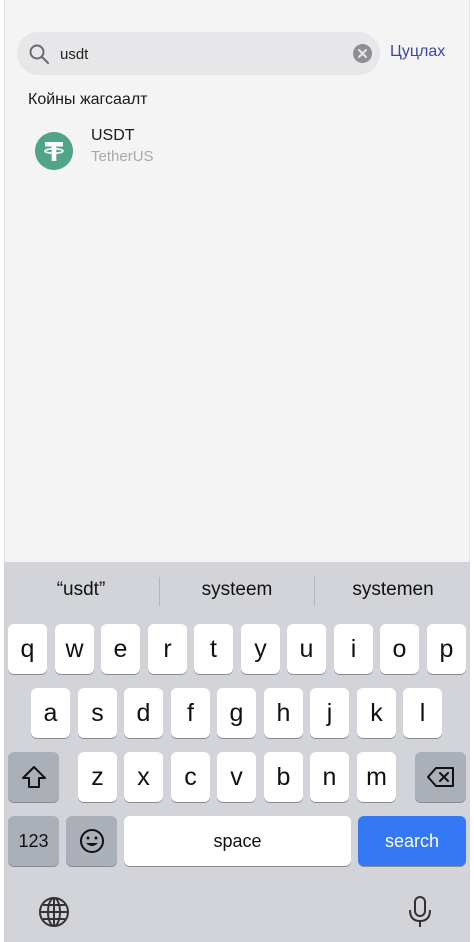 Image resolution: width=474 pixels, height=942 pixels. What do you see at coordinates (190, 713) in the screenshot?
I see `key-f: f` at bounding box center [190, 713].